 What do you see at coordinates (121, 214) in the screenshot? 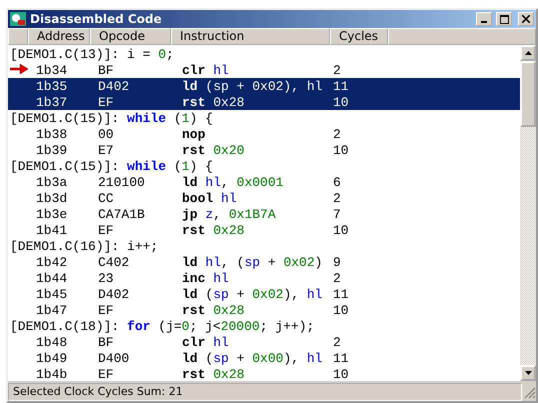
I see `opcode-cell: CA7A1B` at bounding box center [121, 214].